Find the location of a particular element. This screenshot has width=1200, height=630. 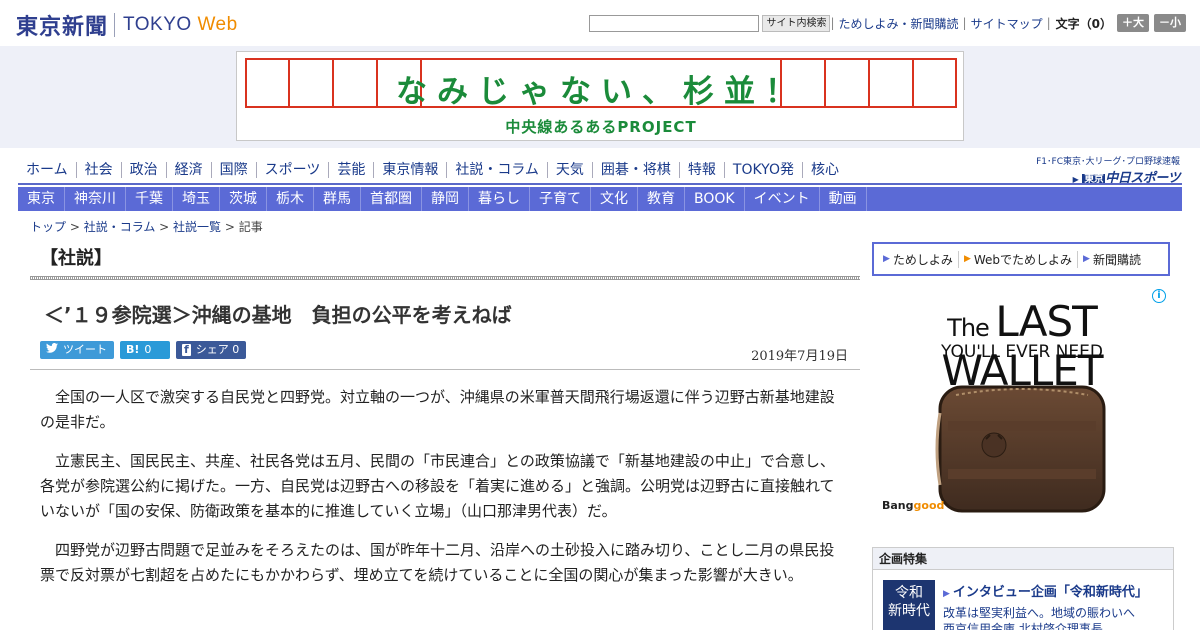

web-trial-reading-link: ▶ Webでためしよみ is located at coordinates (1019, 259).